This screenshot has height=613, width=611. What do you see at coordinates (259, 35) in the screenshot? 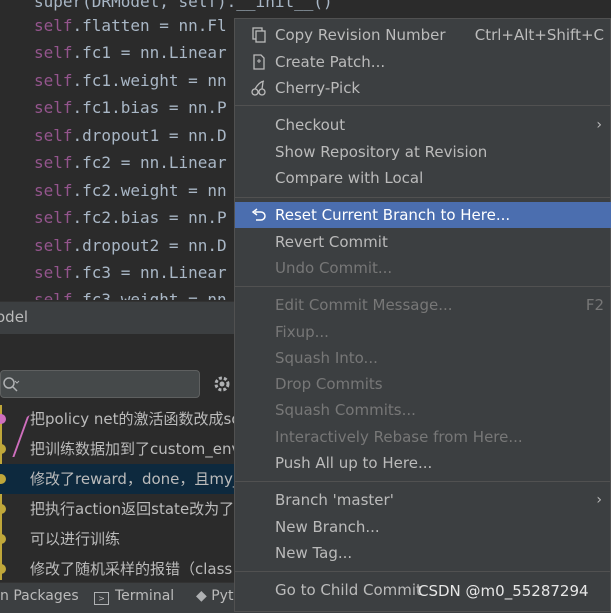
I see `copy-icon` at bounding box center [259, 35].